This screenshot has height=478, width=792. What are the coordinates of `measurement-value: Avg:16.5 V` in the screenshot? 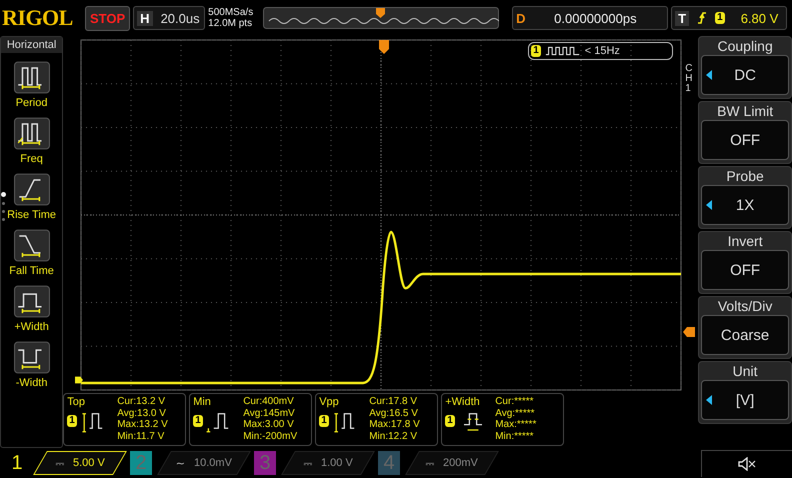 It's located at (394, 413).